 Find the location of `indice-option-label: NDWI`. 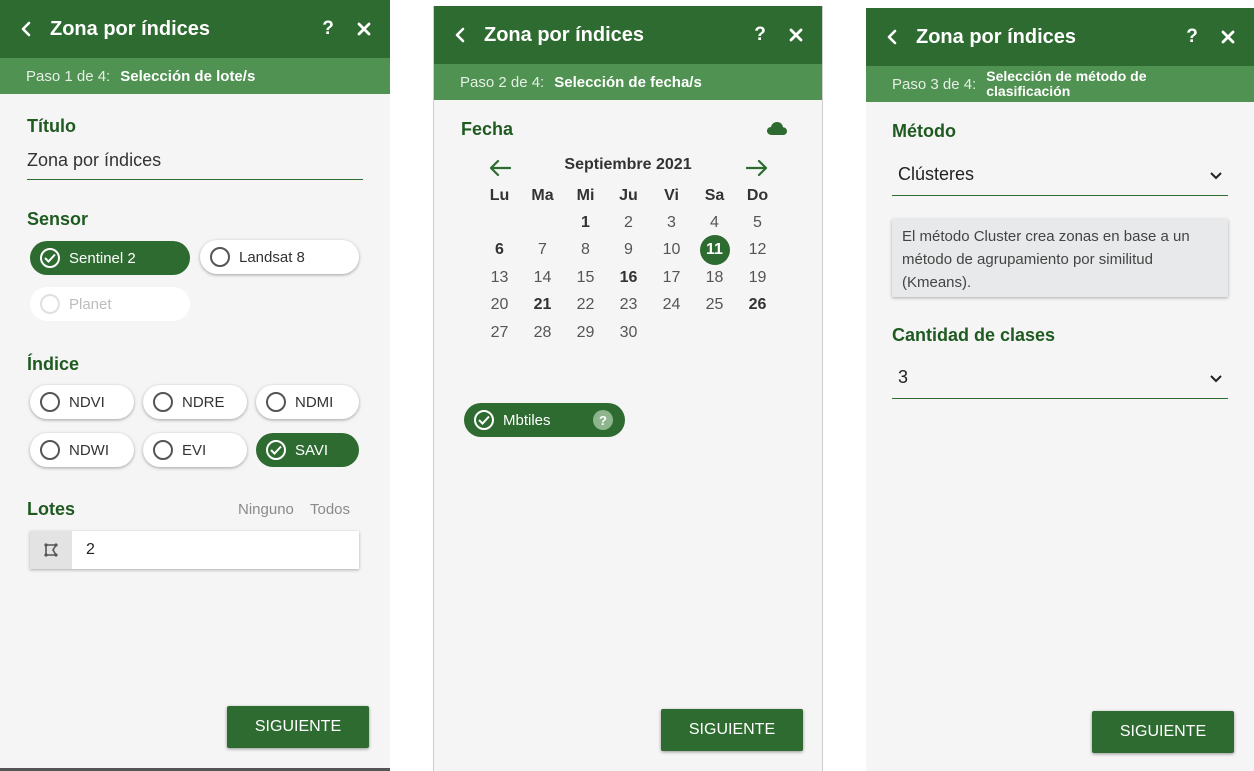

indice-option-label: NDWI is located at coordinates (89, 450).